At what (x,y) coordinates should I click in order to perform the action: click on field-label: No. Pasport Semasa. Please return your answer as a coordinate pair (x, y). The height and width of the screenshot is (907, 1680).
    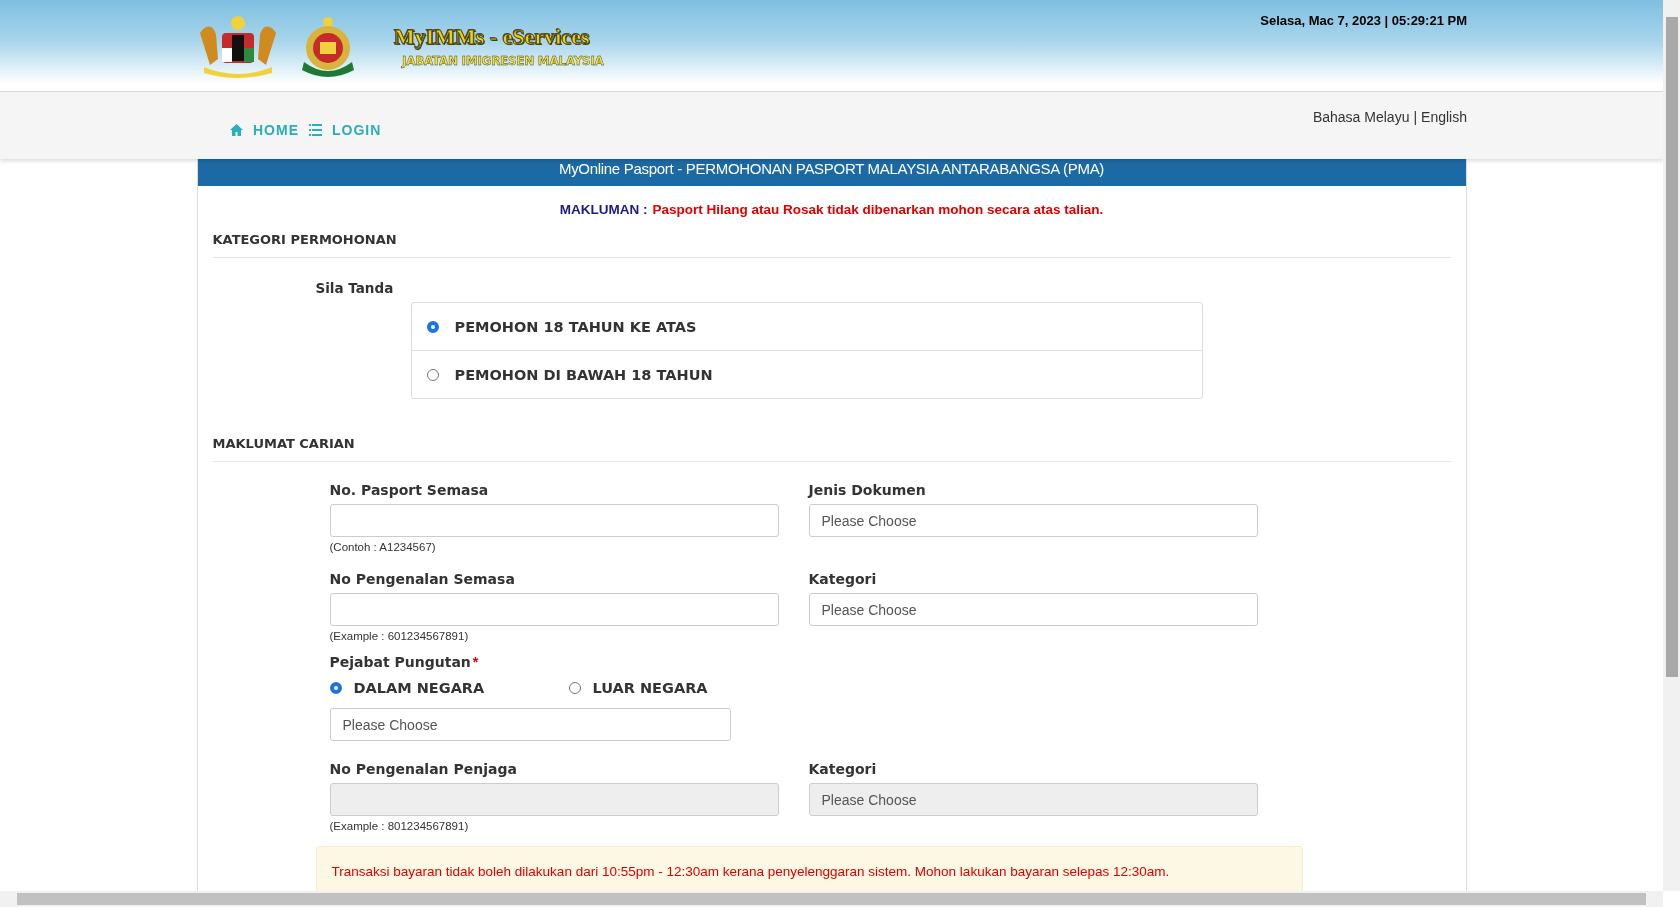
    Looking at the image, I should click on (409, 490).